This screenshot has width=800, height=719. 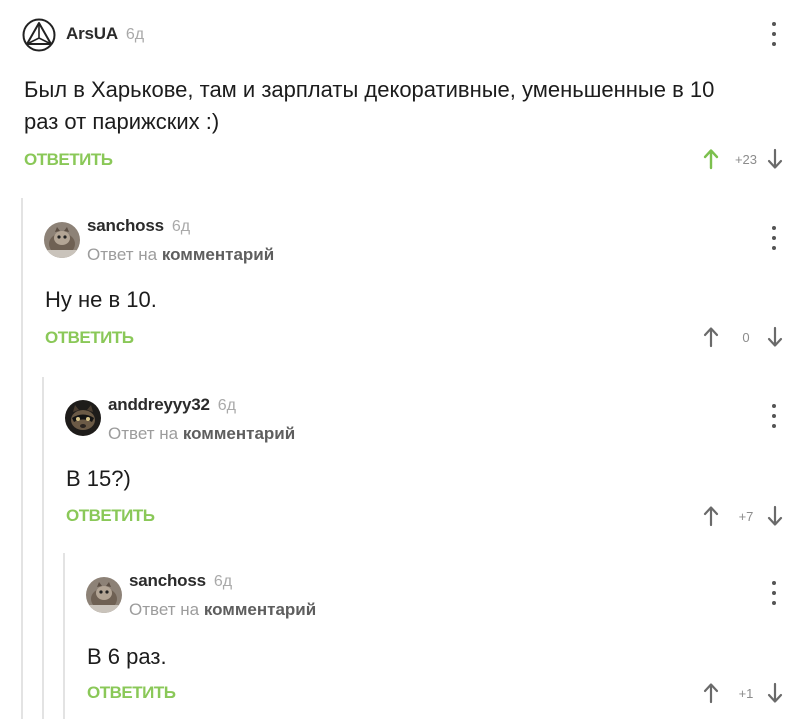 What do you see at coordinates (746, 693) in the screenshot?
I see `vote-count: +1` at bounding box center [746, 693].